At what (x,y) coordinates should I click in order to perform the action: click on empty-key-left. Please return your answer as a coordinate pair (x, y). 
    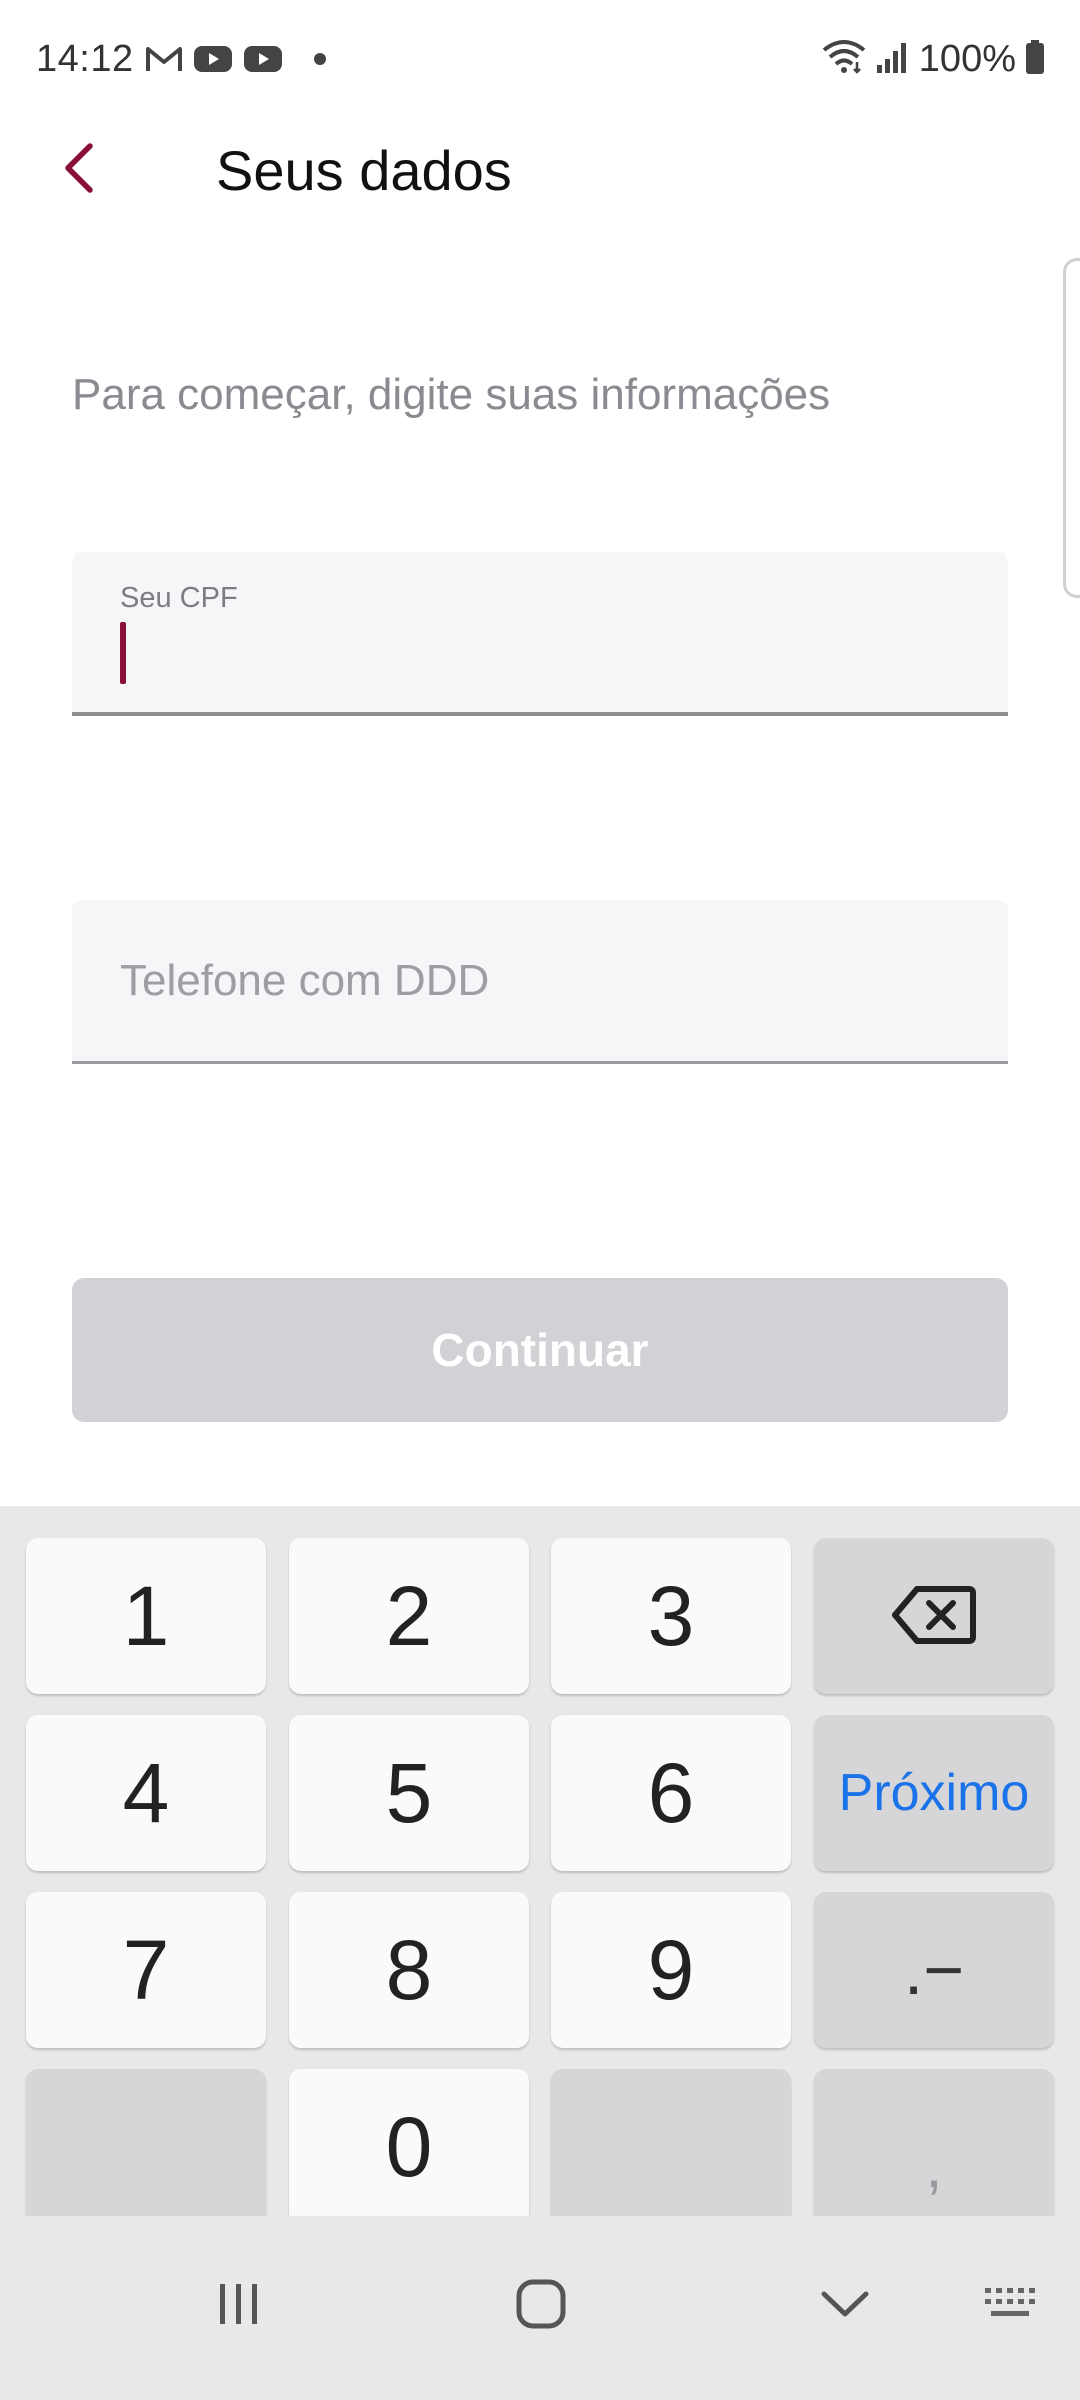
    Looking at the image, I should click on (146, 2147).